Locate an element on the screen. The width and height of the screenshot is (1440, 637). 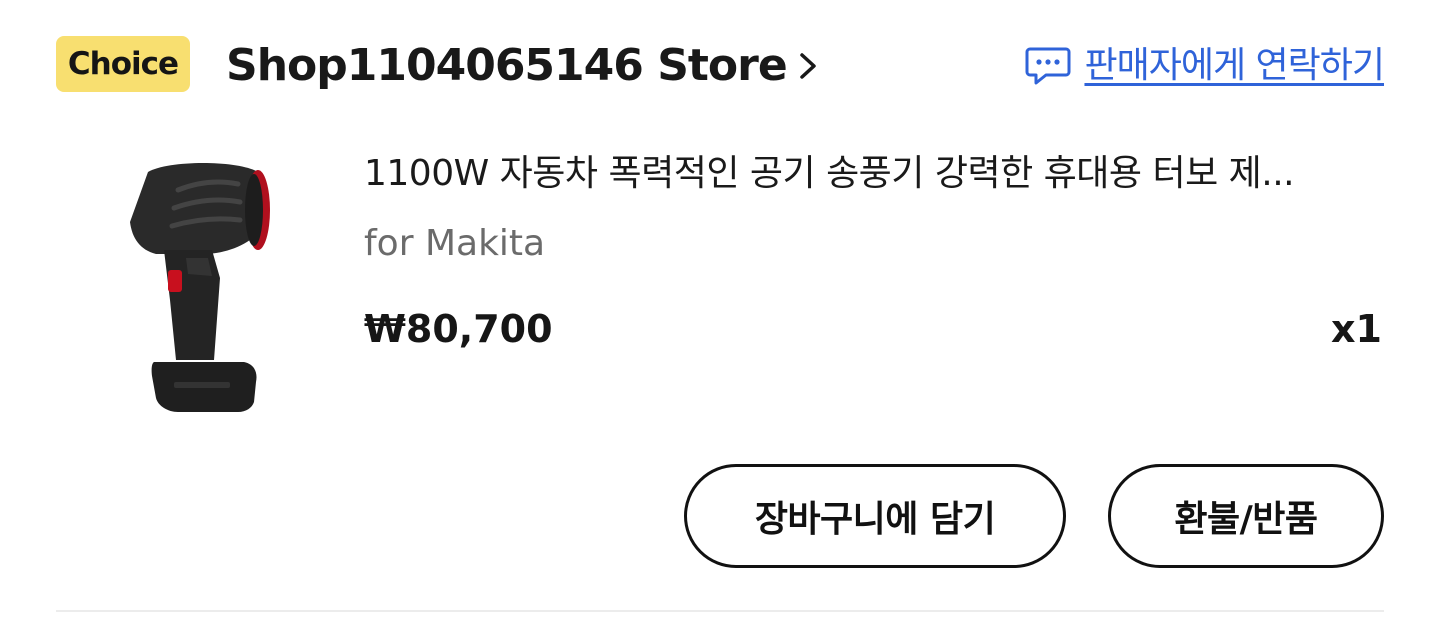
chat-bubble-icon is located at coordinates (1048, 66).